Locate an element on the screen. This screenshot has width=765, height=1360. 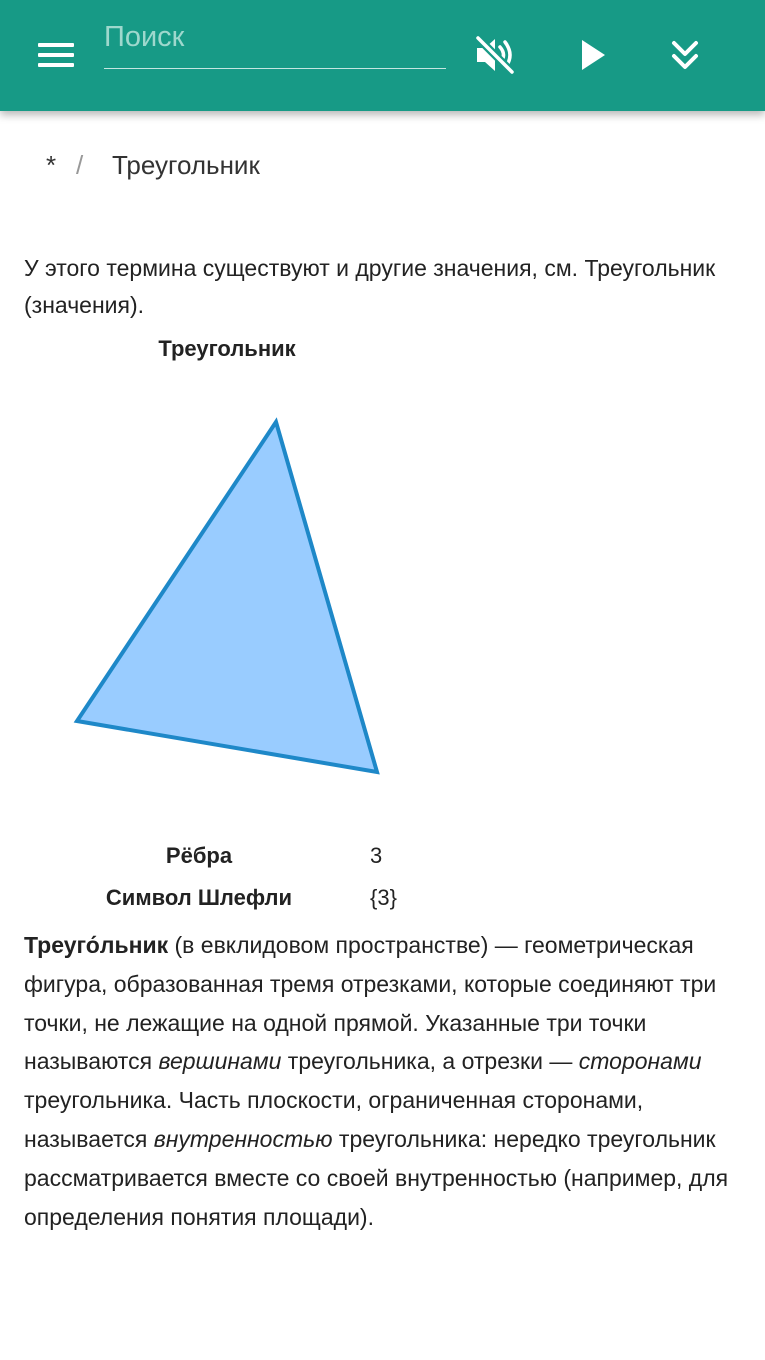
search-input is located at coordinates (275, 37).